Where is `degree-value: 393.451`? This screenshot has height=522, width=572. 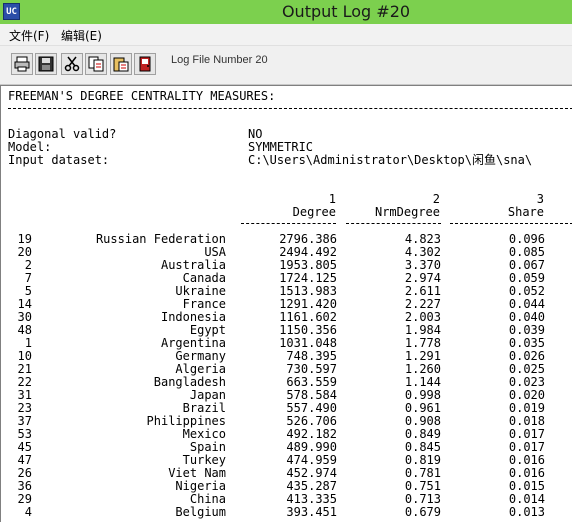 degree-value: 393.451 is located at coordinates (311, 512).